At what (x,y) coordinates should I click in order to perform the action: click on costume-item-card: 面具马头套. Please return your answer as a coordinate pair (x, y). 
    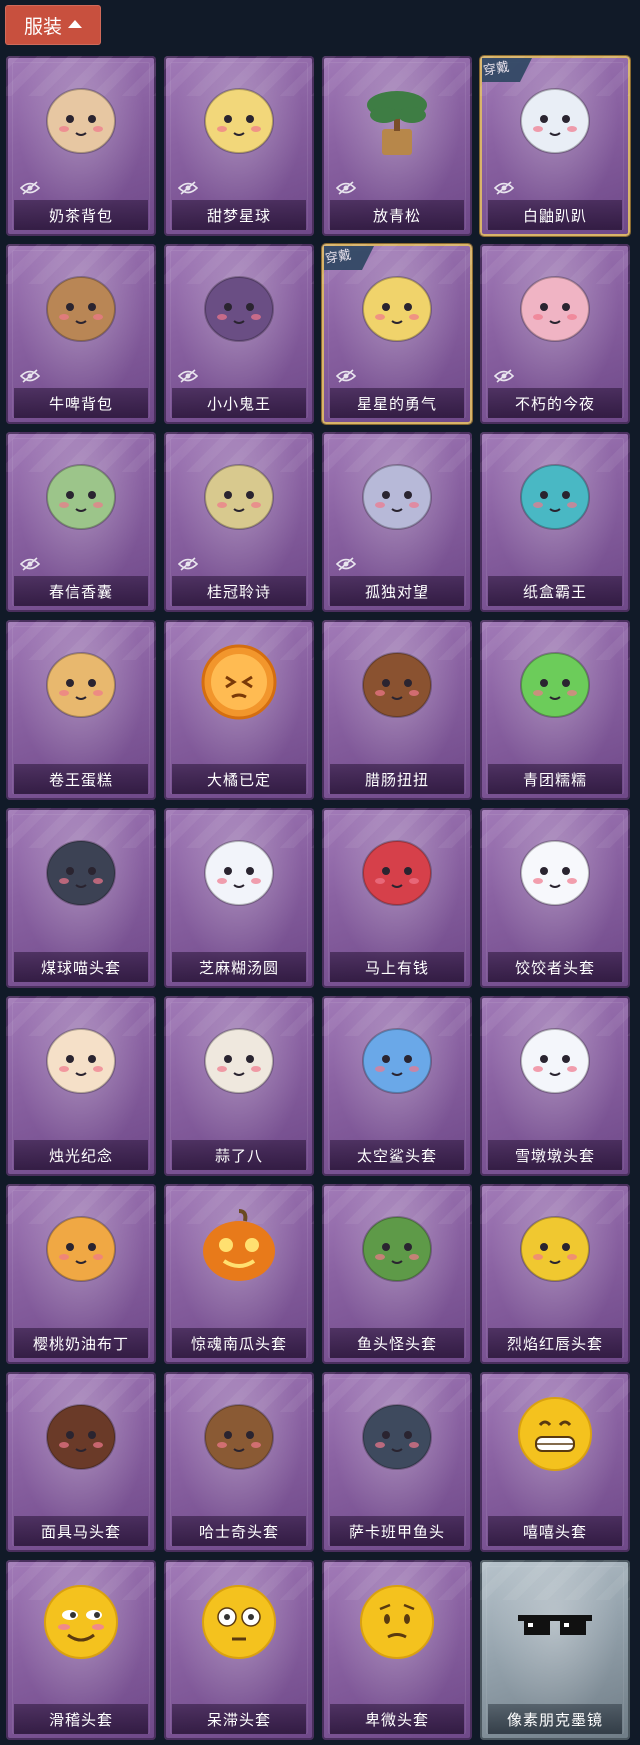
    Looking at the image, I should click on (81, 1462).